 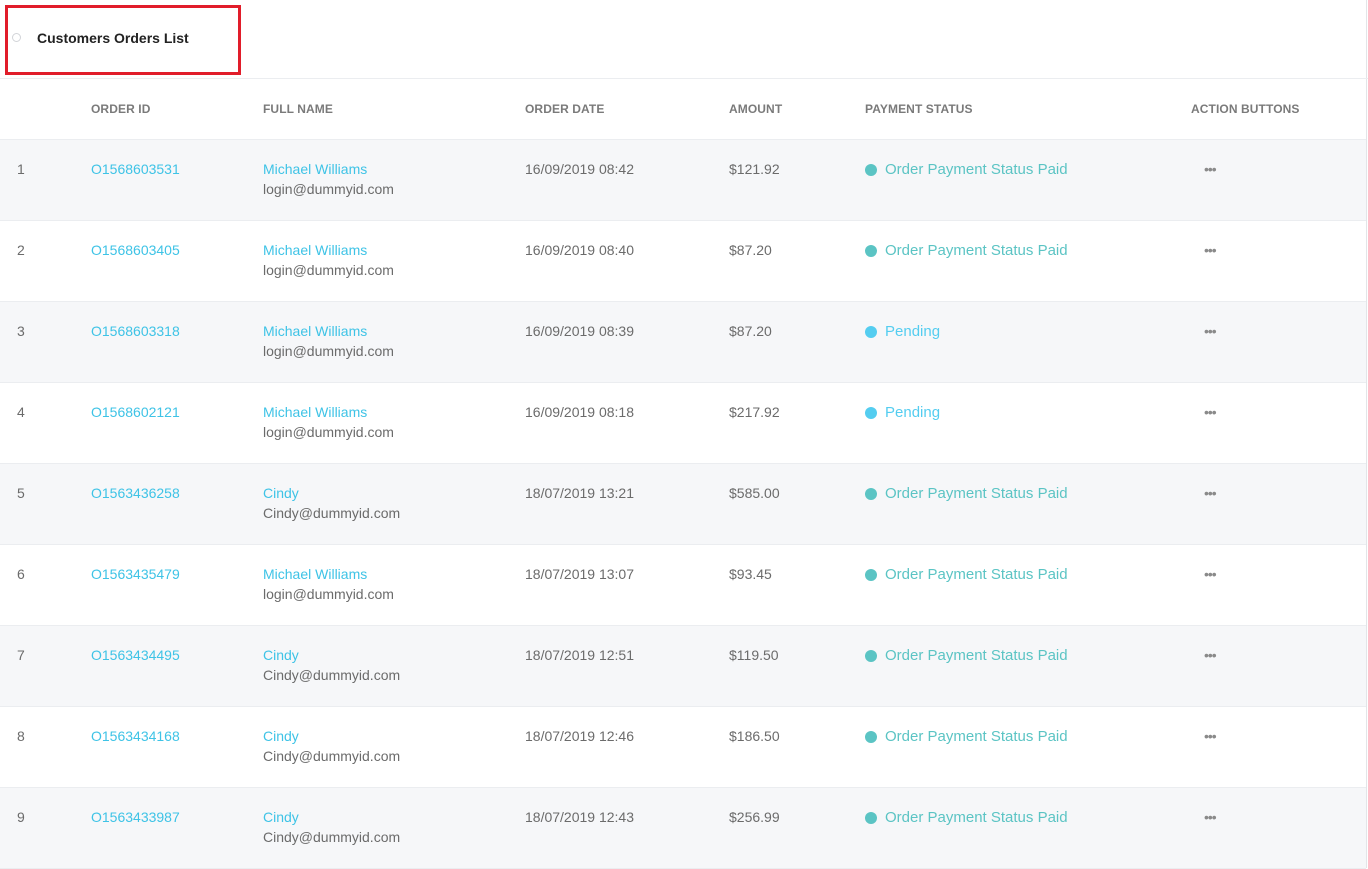 I want to click on order-id-link: O1563433987, so click(x=135, y=817).